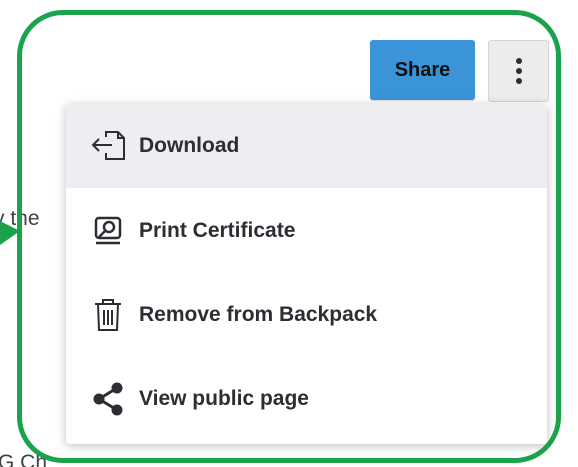 The width and height of the screenshot is (578, 467). I want to click on menu-item-view-public-page: View public page, so click(306, 399).